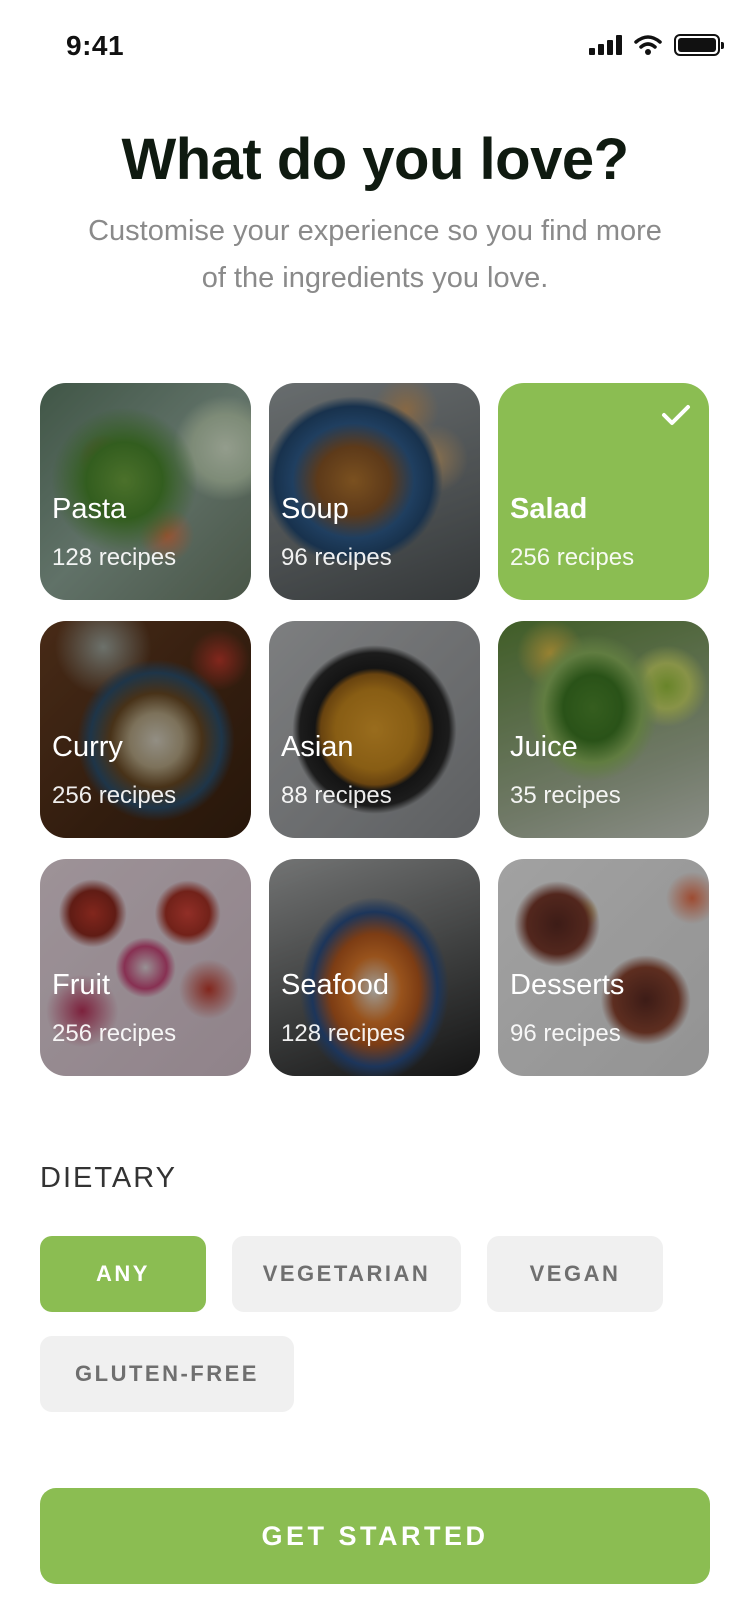 The height and width of the screenshot is (1624, 750). Describe the element at coordinates (676, 415) in the screenshot. I see `checkmark-icon` at that location.